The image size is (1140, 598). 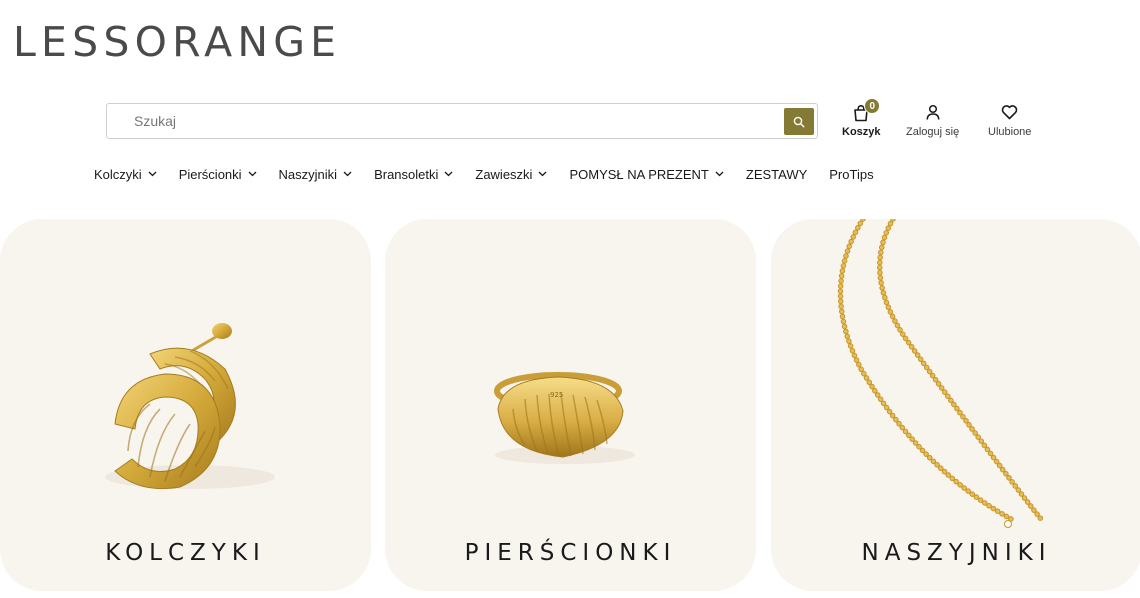 I want to click on nav-item-label: Naszyjniki, so click(x=308, y=174).